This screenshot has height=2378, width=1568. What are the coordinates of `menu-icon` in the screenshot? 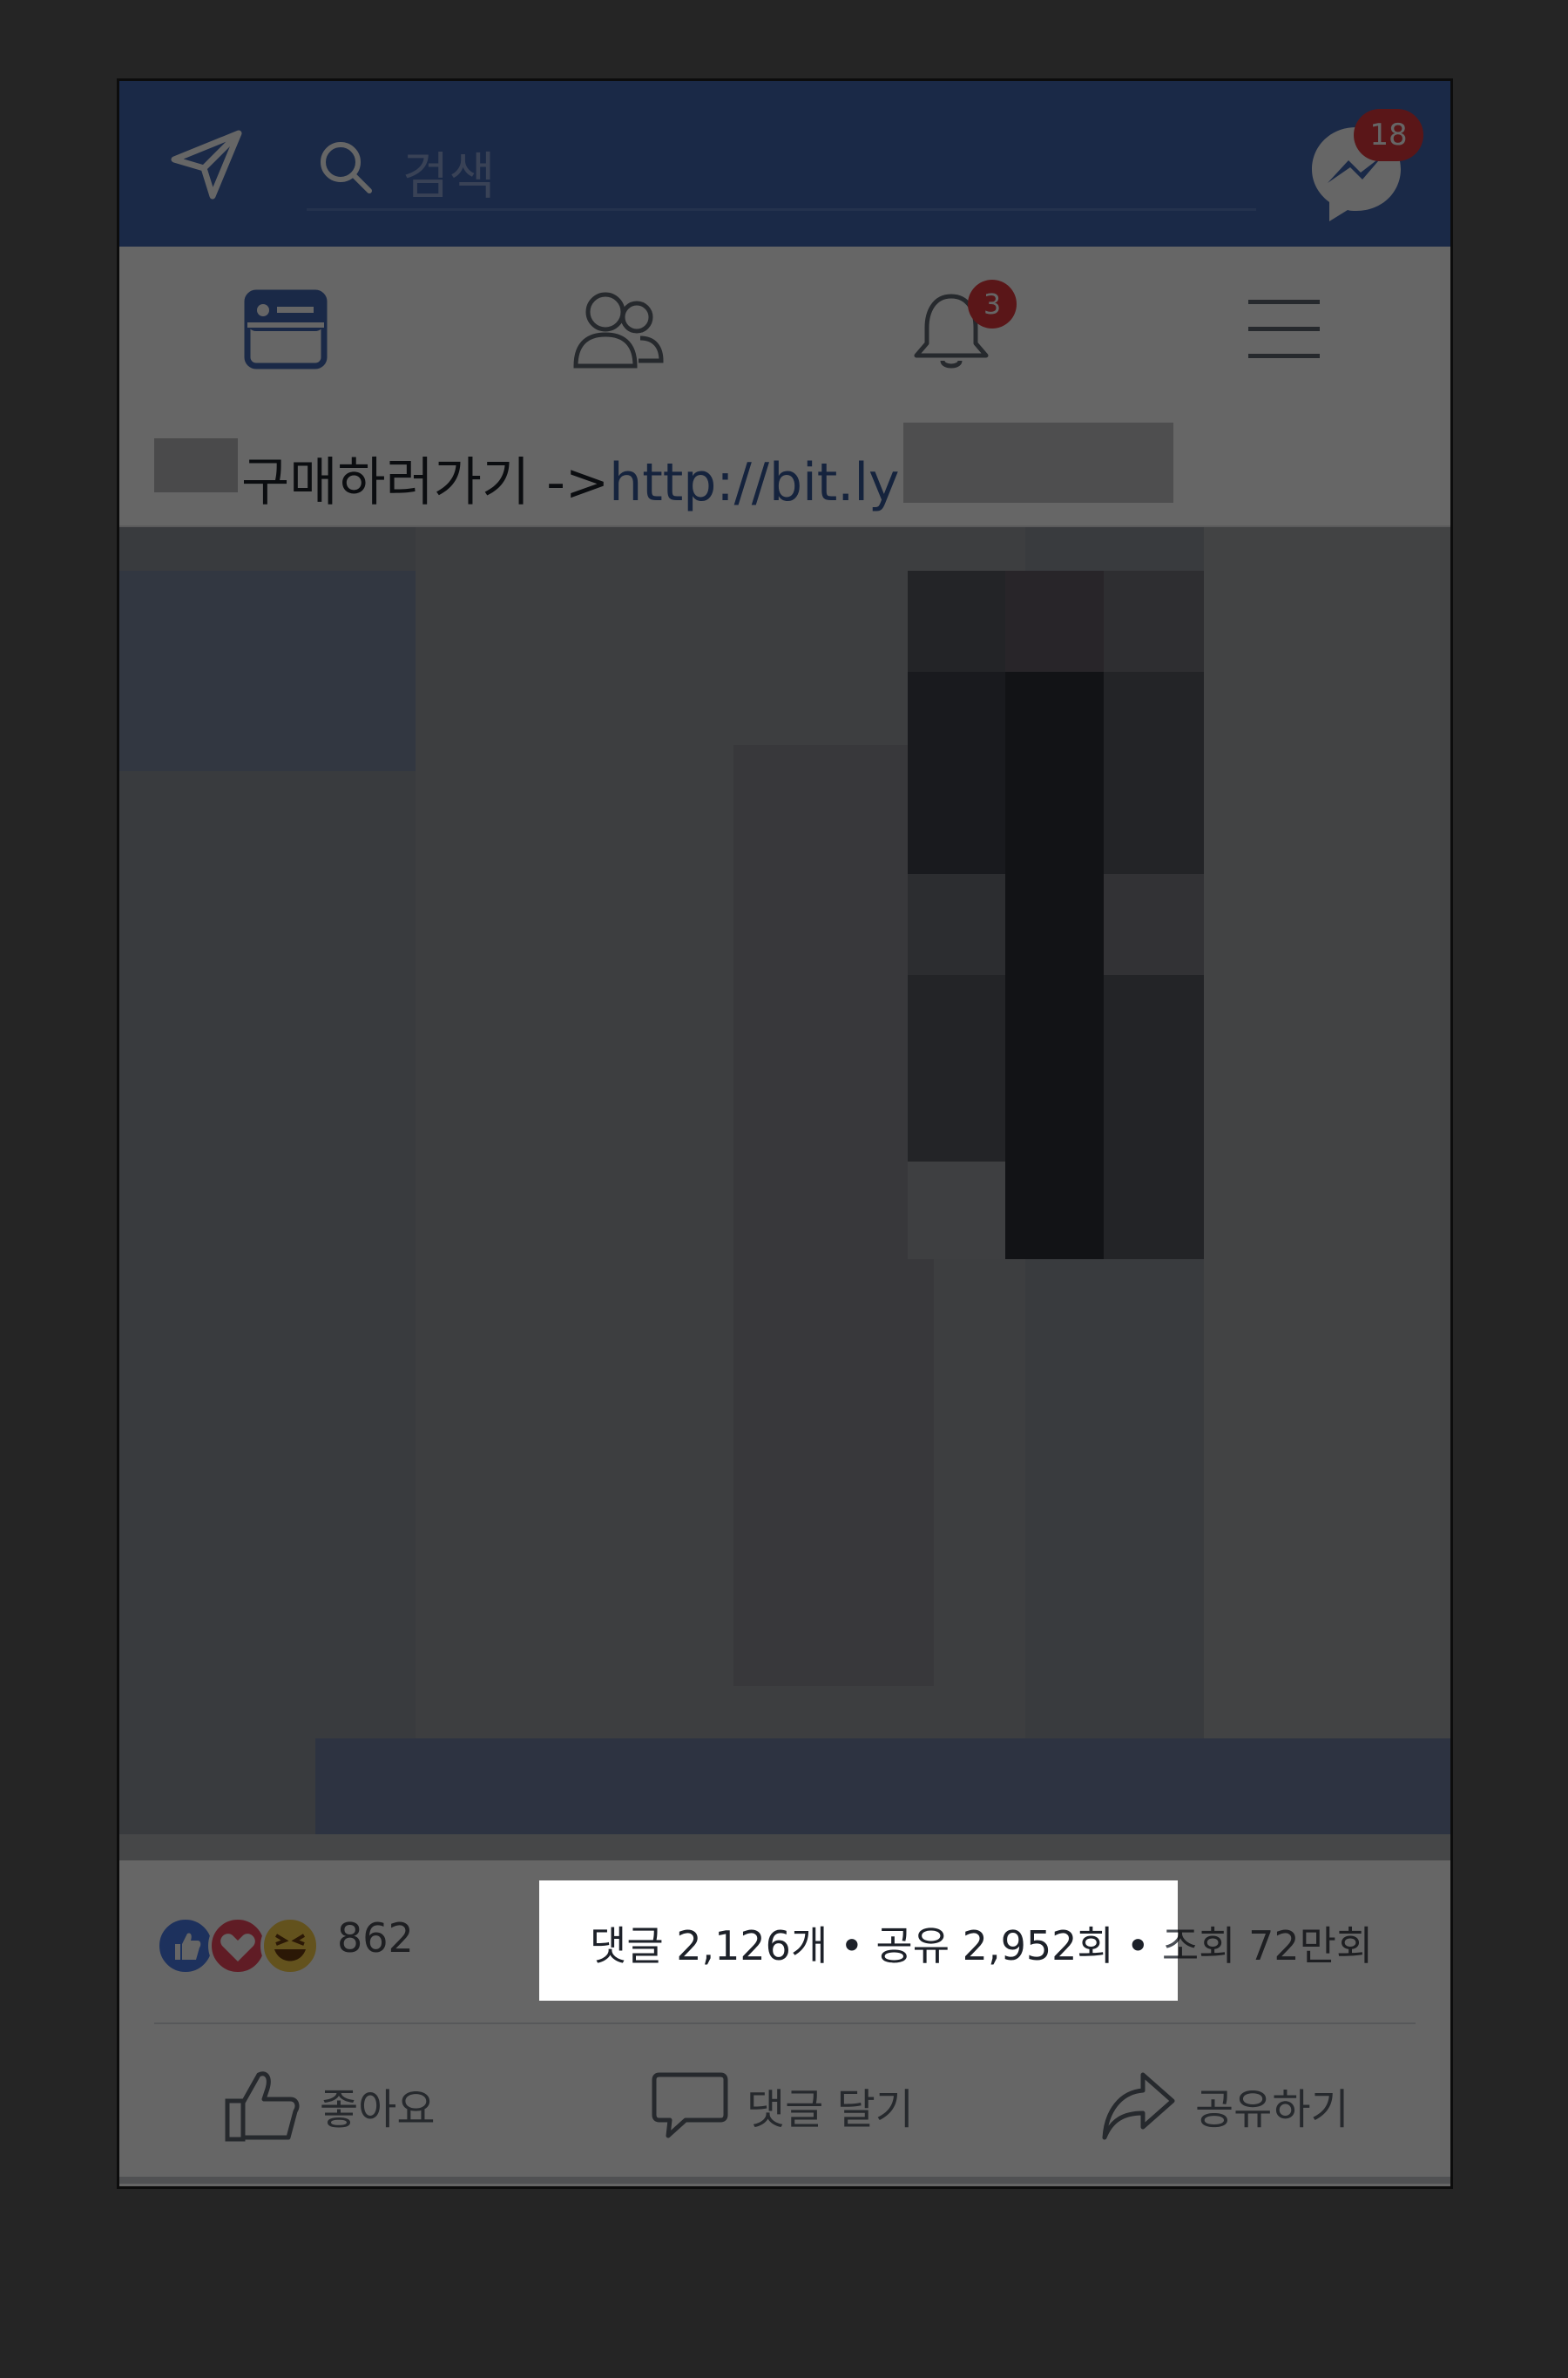 It's located at (1284, 329).